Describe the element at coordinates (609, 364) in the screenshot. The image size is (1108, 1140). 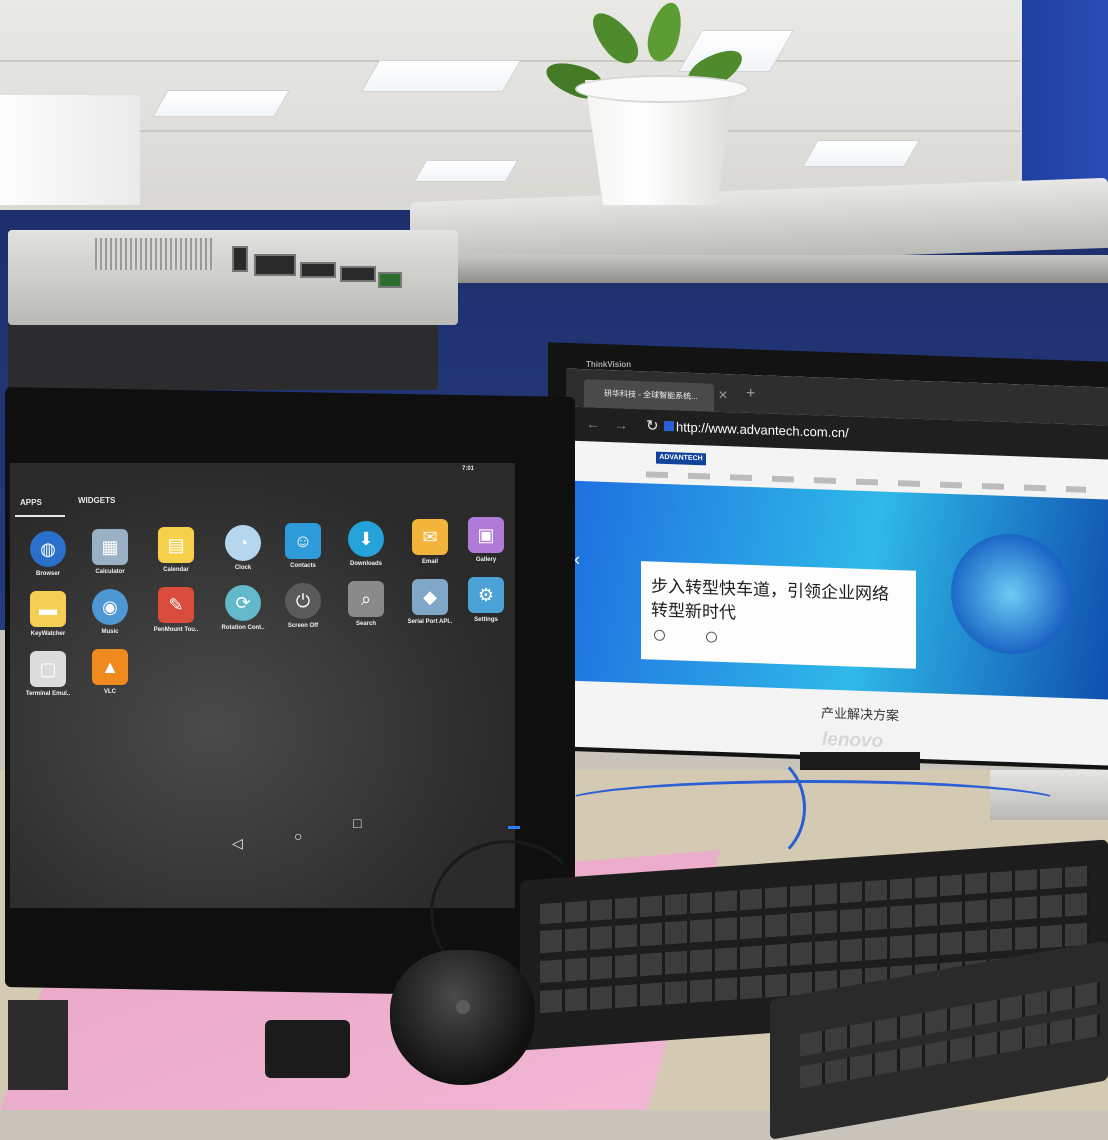
I see `monitor-brand-top: ThinkVision` at that location.